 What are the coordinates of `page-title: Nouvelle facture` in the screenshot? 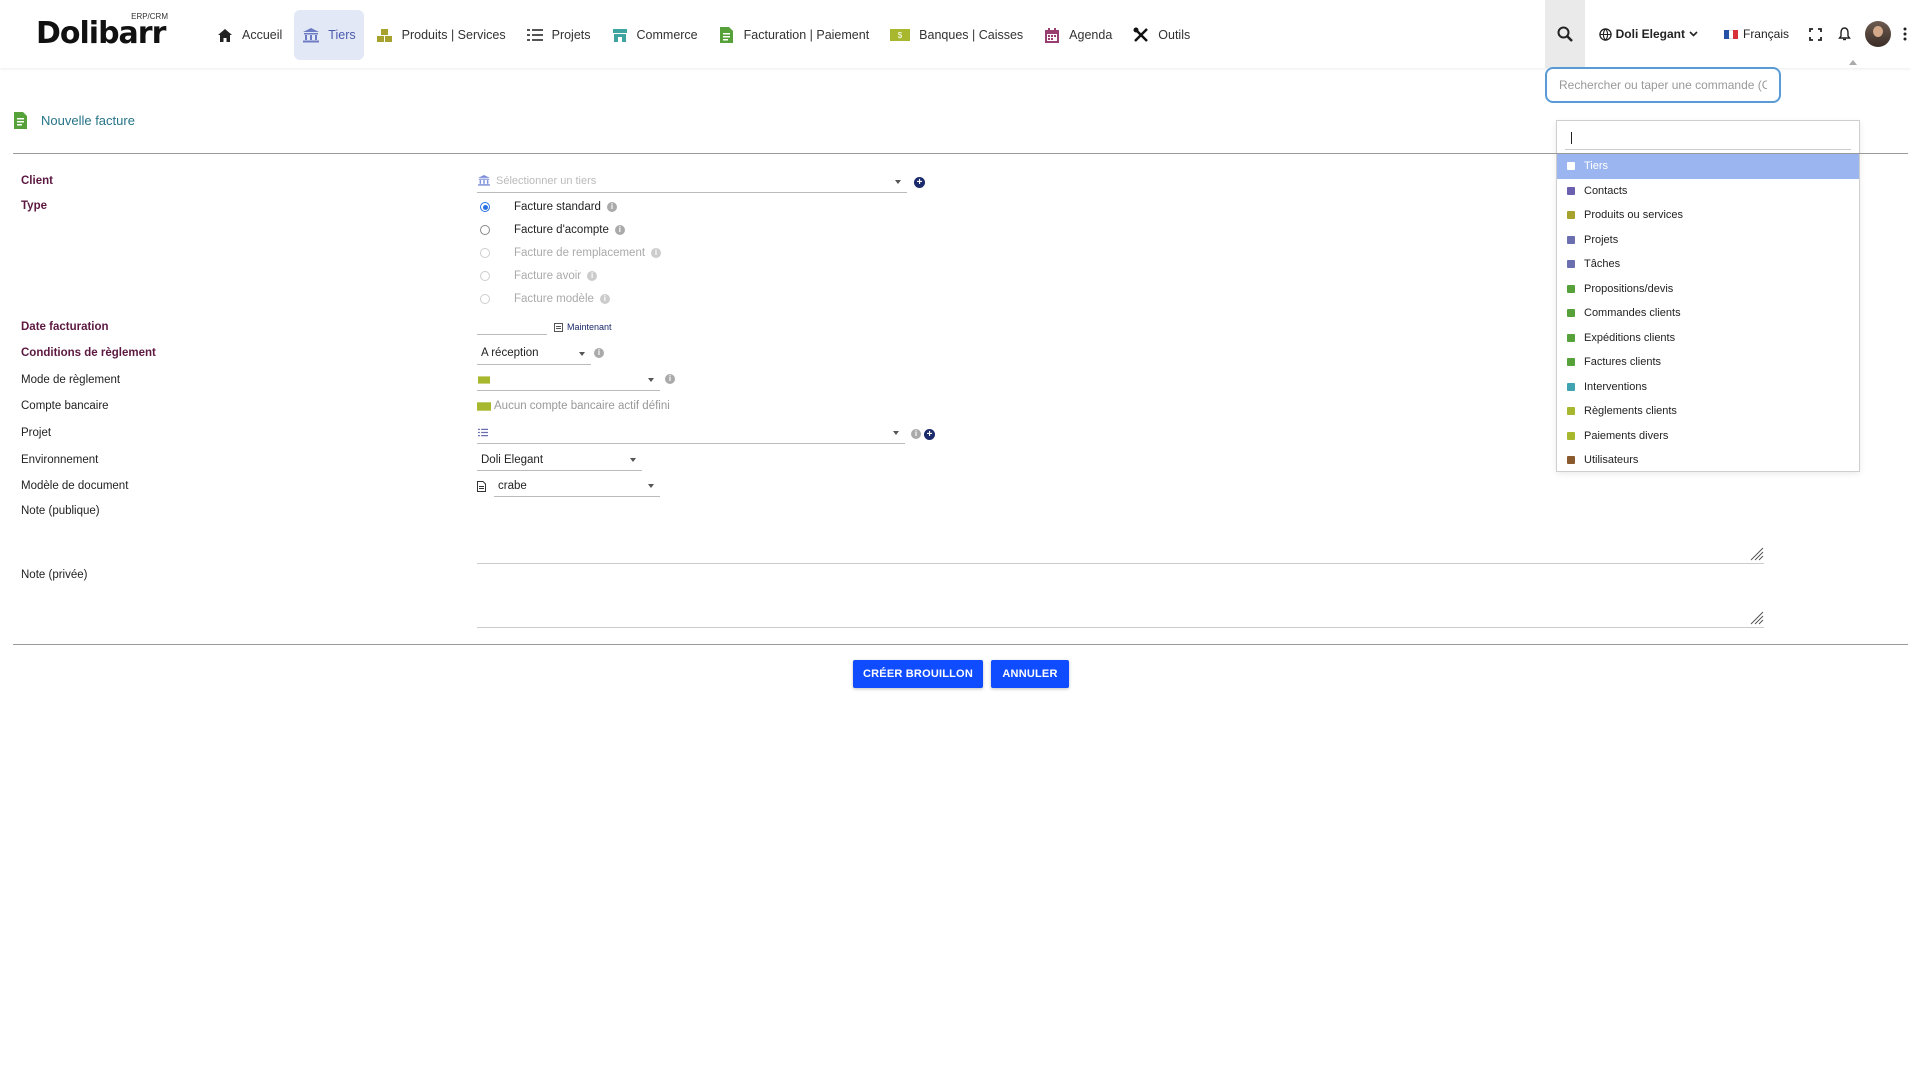 It's located at (88, 120).